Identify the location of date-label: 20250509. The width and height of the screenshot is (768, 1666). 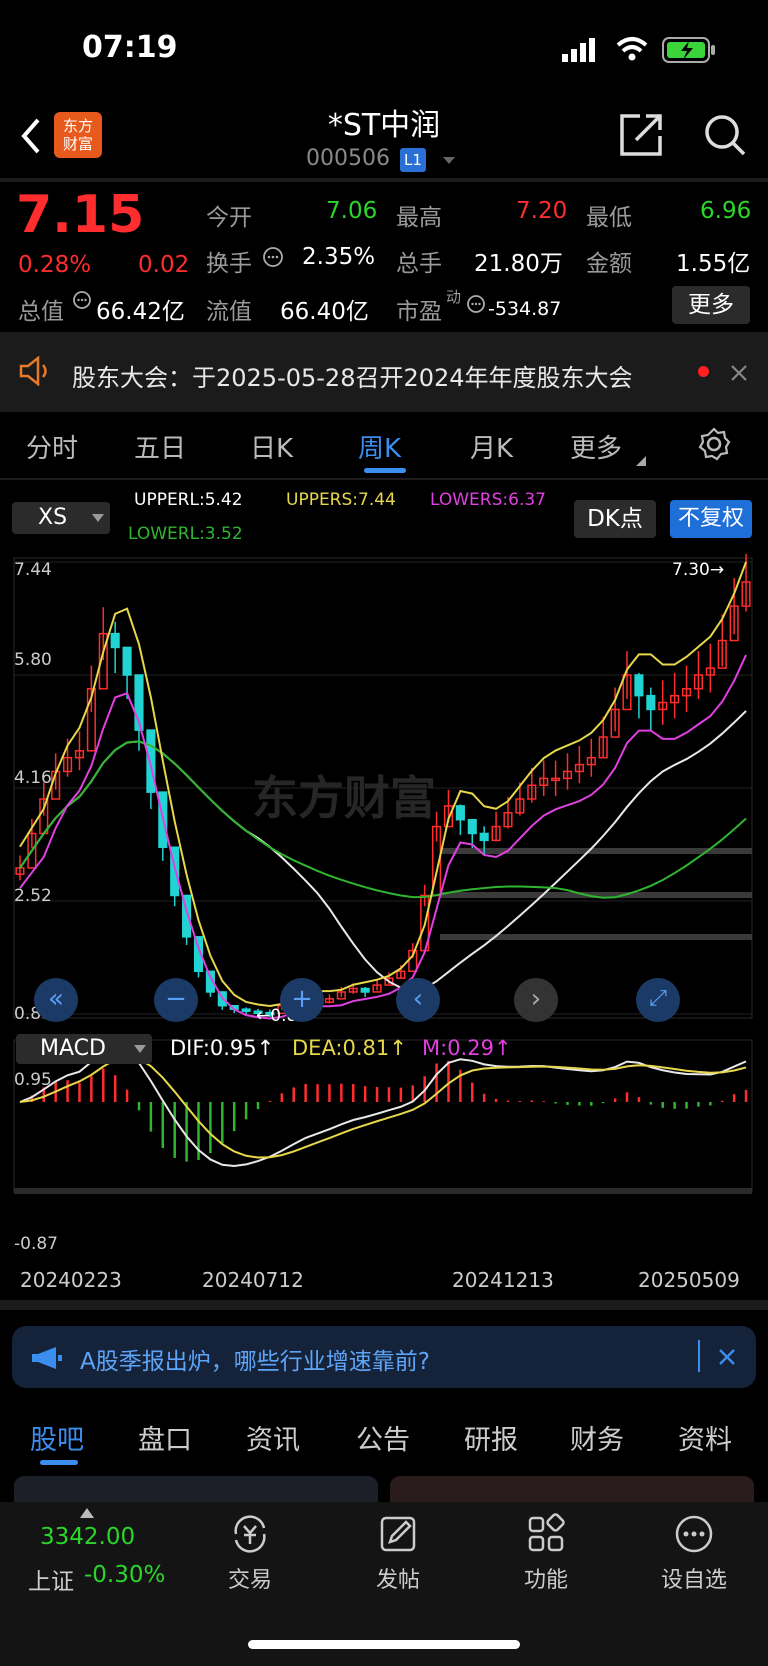
(689, 1280).